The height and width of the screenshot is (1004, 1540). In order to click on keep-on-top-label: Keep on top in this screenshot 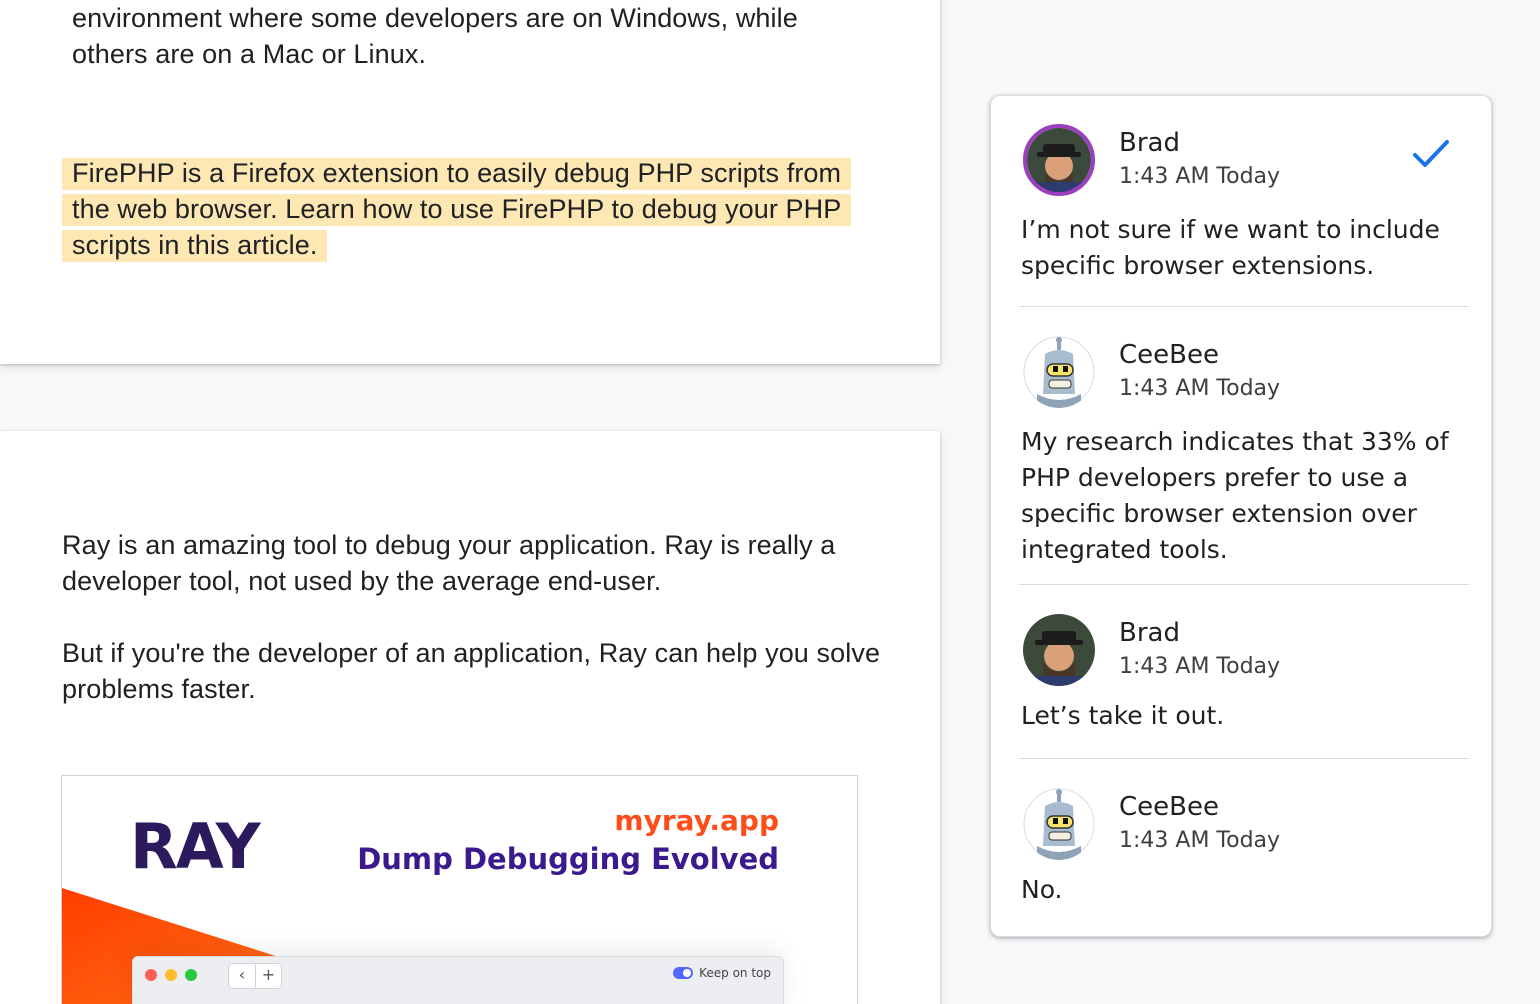, I will do `click(735, 973)`.